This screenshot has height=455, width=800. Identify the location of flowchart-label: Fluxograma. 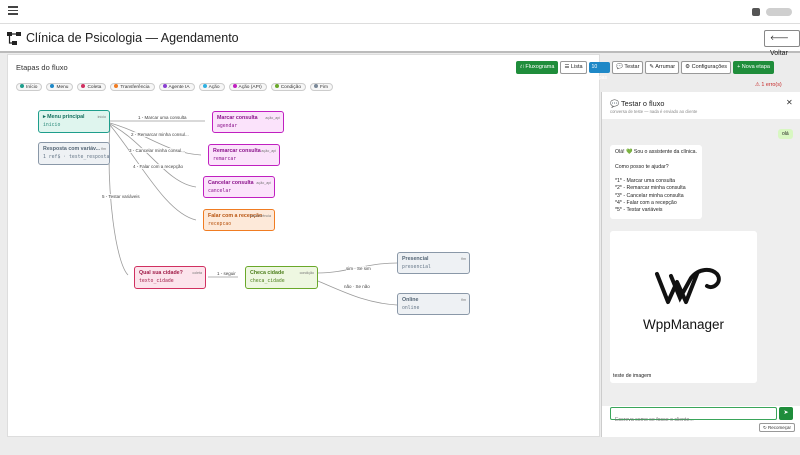
(540, 67).